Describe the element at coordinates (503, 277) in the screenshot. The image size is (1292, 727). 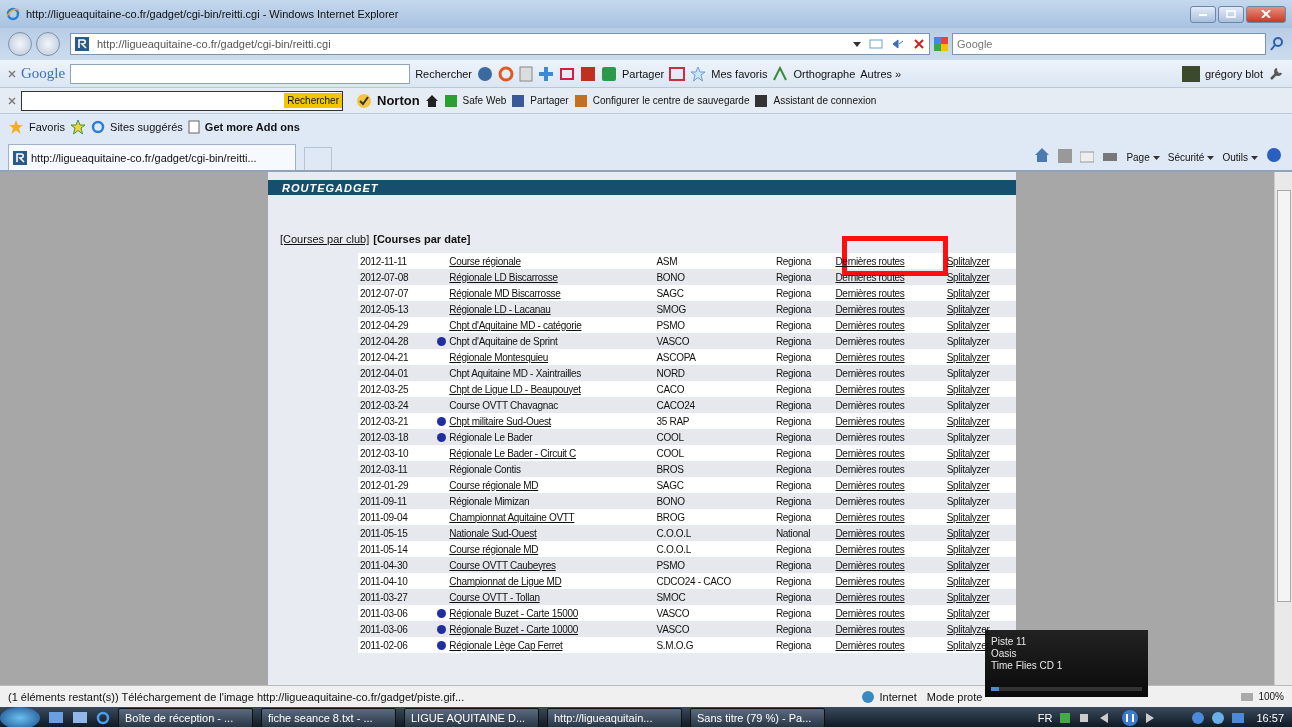
I see `course-link: Régionale LD Biscarrosse` at that location.